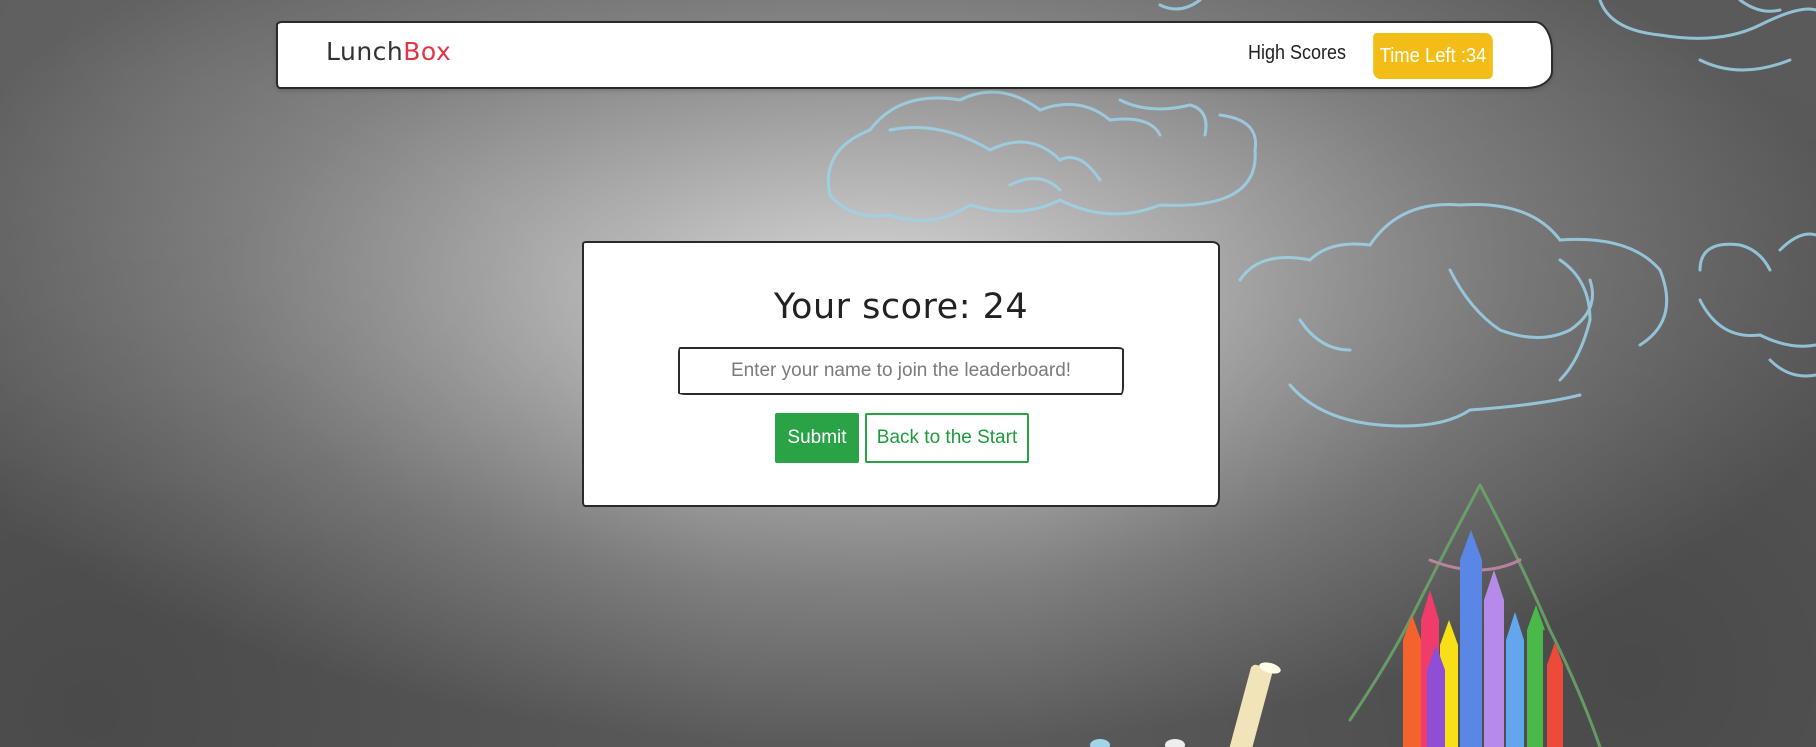 The width and height of the screenshot is (1816, 747). What do you see at coordinates (817, 438) in the screenshot?
I see `submit-button: Submit` at bounding box center [817, 438].